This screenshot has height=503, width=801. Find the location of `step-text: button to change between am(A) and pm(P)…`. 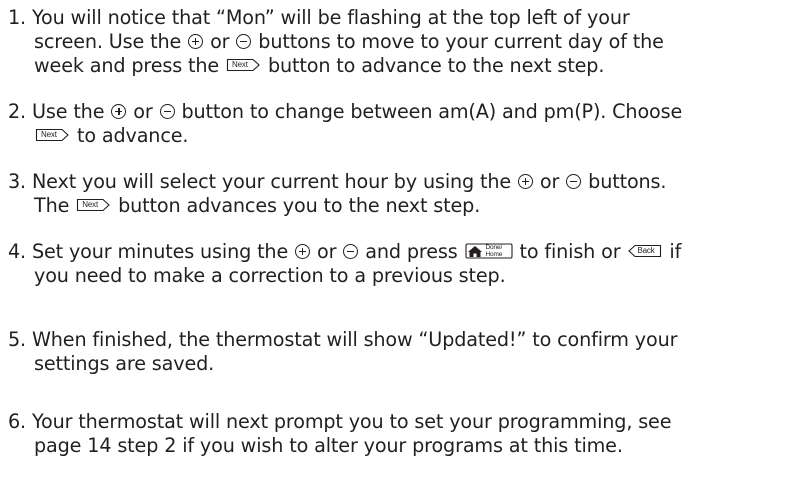

step-text: button to change between am(A) and pm(P)… is located at coordinates (429, 111).